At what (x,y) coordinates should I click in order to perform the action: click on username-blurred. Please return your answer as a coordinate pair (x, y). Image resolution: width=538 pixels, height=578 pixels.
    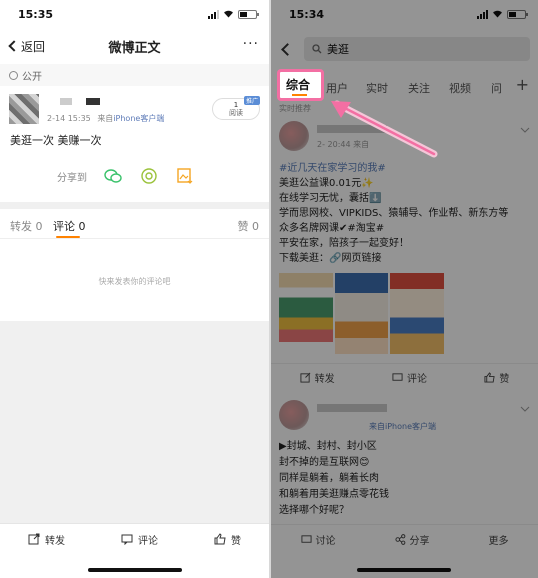
    Looking at the image, I should click on (352, 408).